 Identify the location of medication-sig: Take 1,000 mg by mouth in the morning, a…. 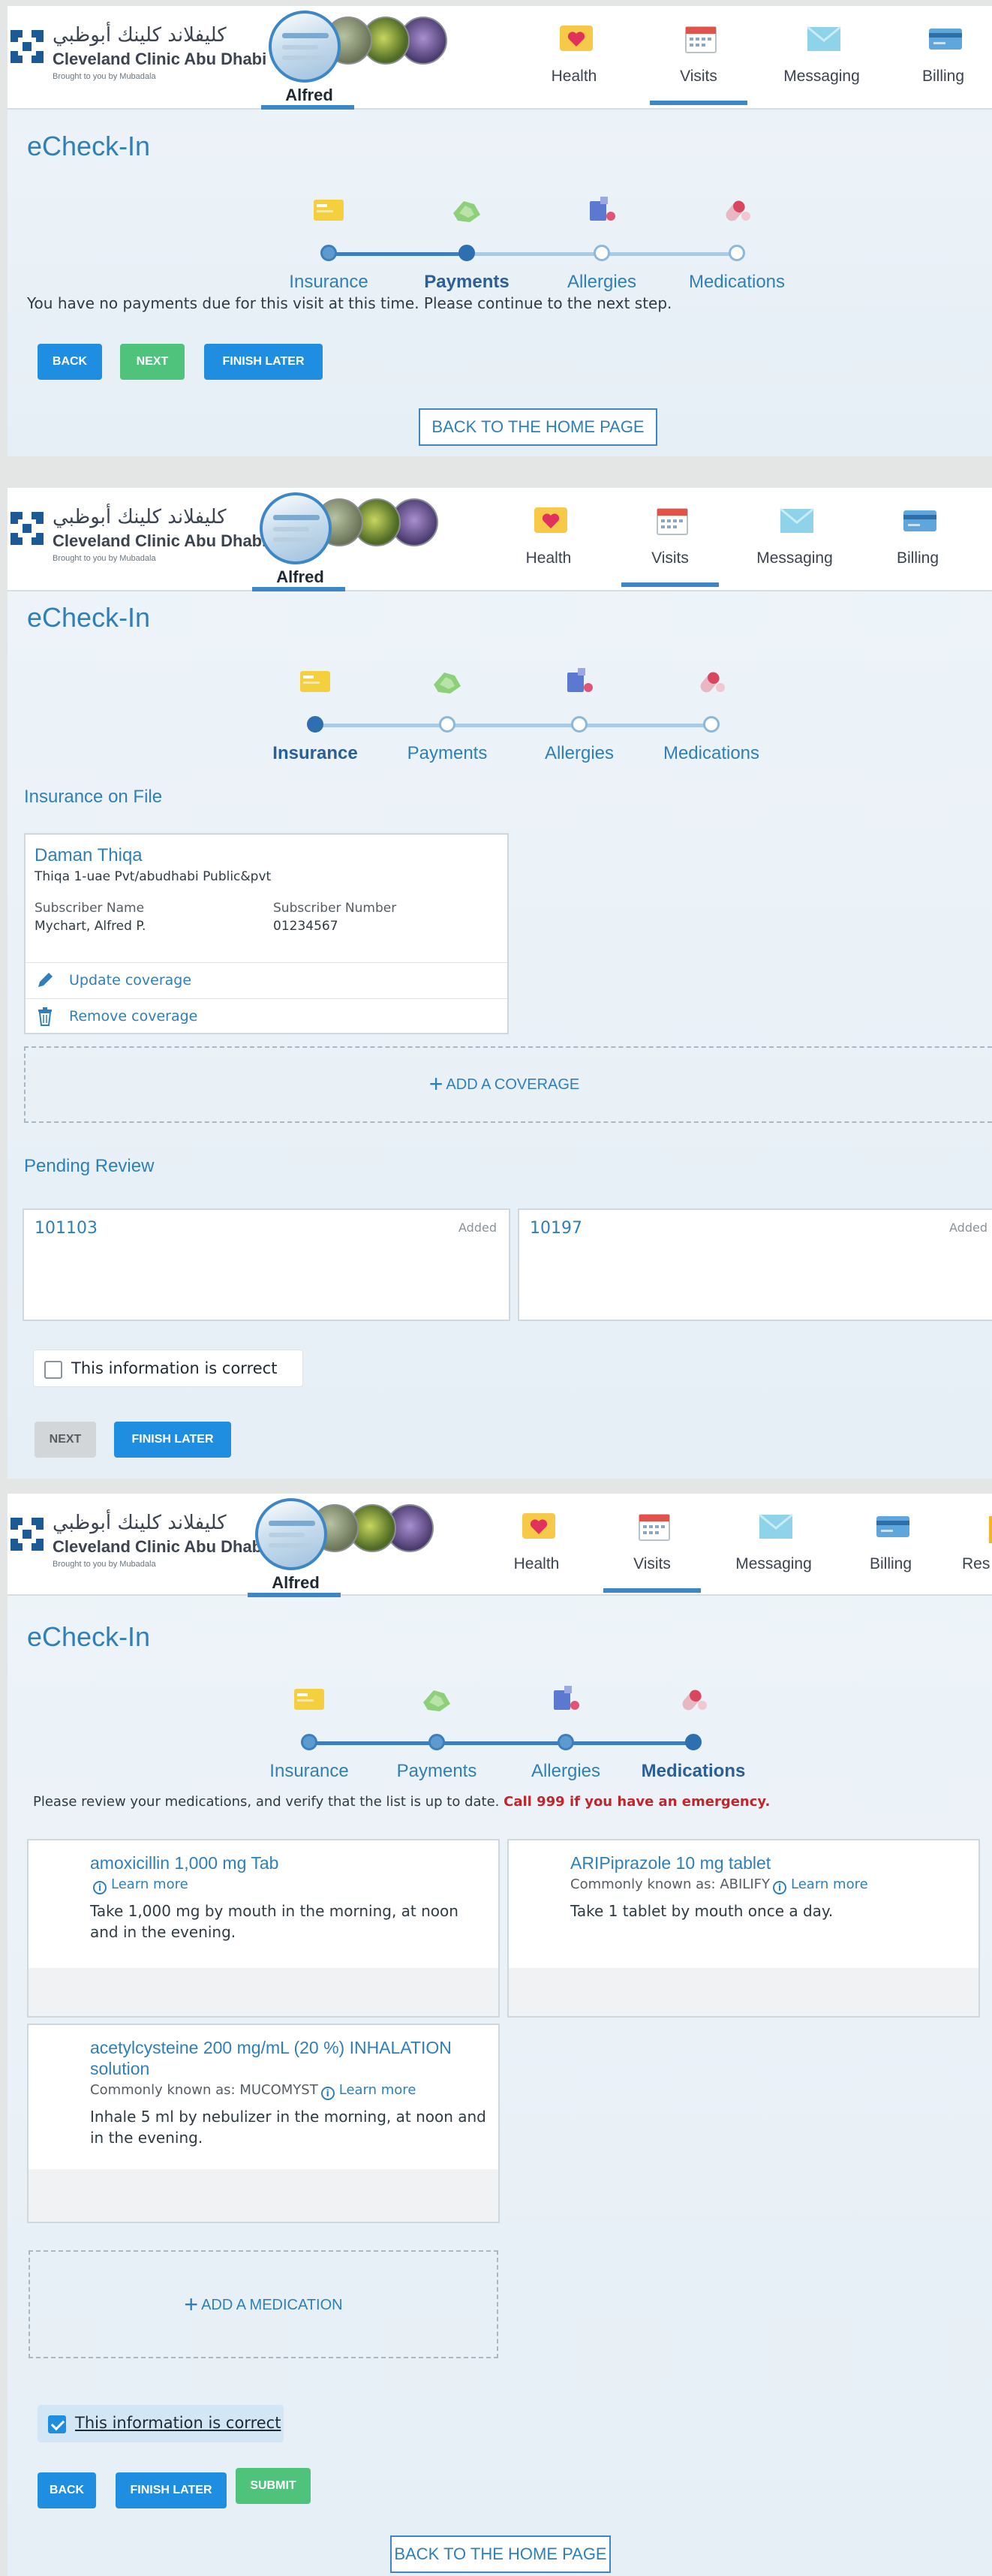
(274, 1921).